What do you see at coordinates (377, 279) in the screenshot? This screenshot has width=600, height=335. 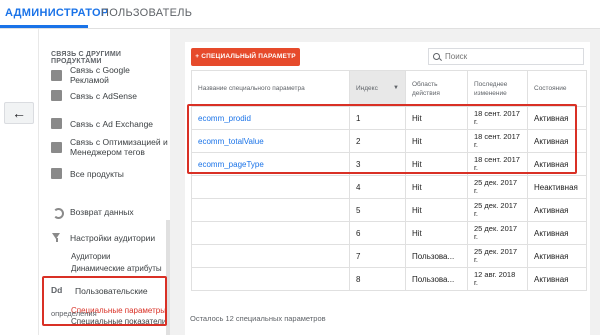 I see `cell-index: 8` at bounding box center [377, 279].